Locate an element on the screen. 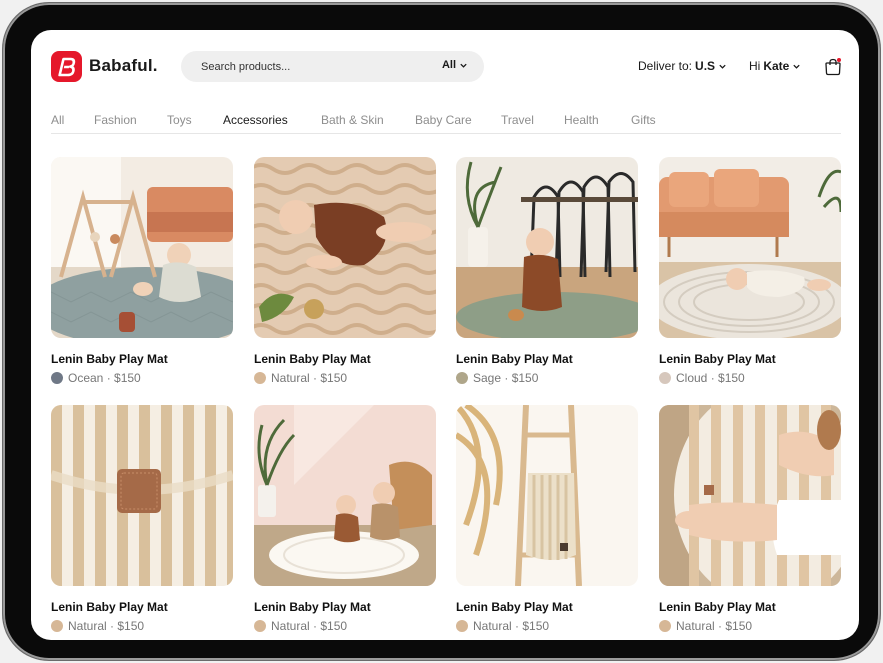 The width and height of the screenshot is (883, 663). brand-logo-icon is located at coordinates (66, 66).